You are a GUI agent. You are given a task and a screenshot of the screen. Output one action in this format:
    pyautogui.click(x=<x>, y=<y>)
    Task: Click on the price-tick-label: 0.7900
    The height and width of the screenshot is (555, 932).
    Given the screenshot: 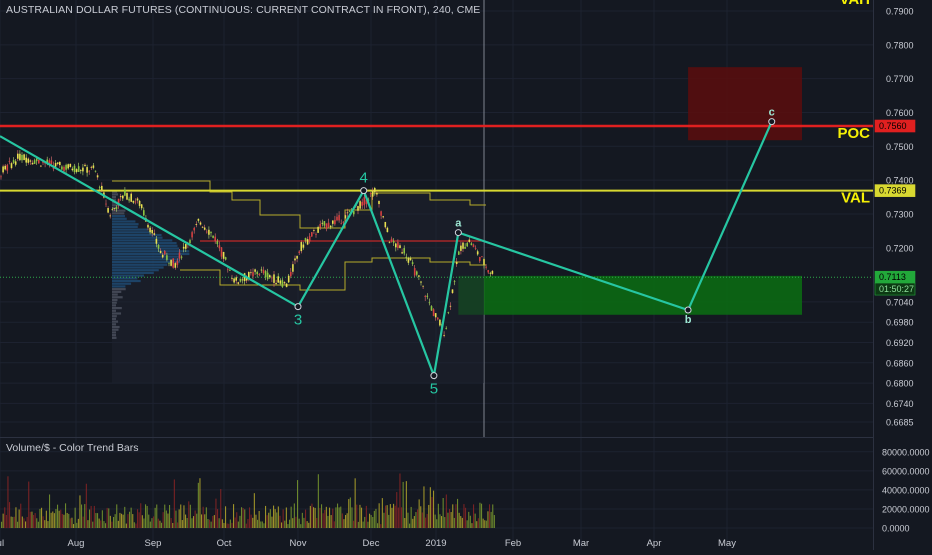 What is the action you would take?
    pyautogui.click(x=900, y=12)
    